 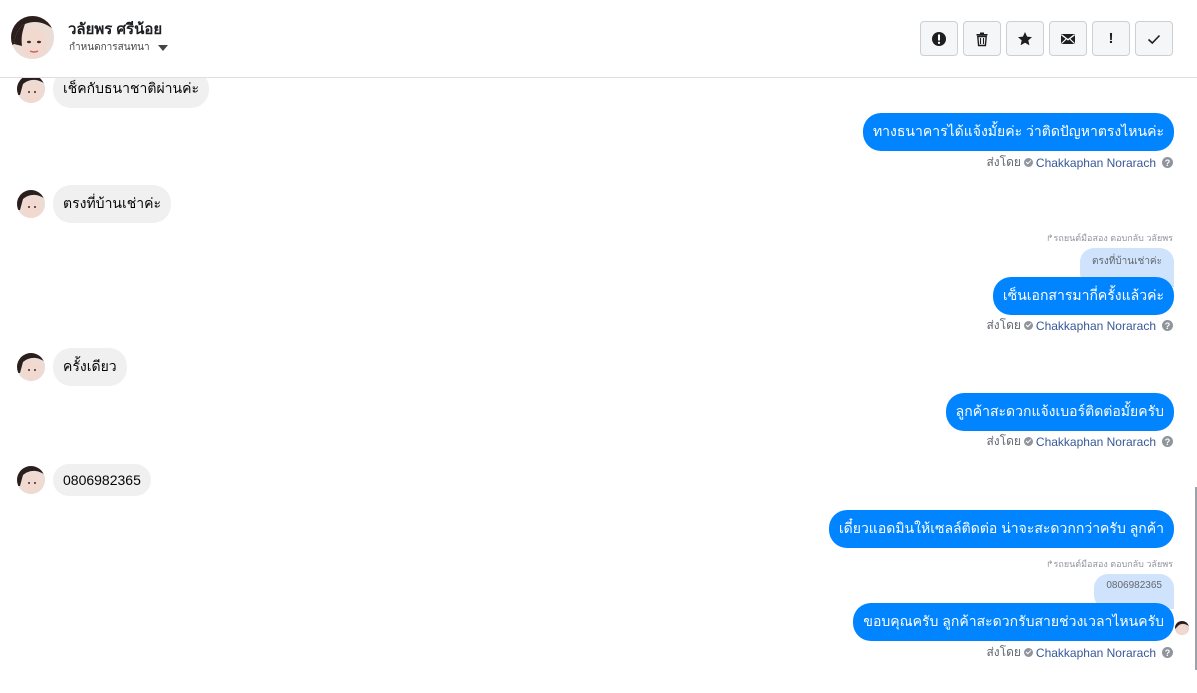 I want to click on mark-done-button, so click(x=1154, y=38).